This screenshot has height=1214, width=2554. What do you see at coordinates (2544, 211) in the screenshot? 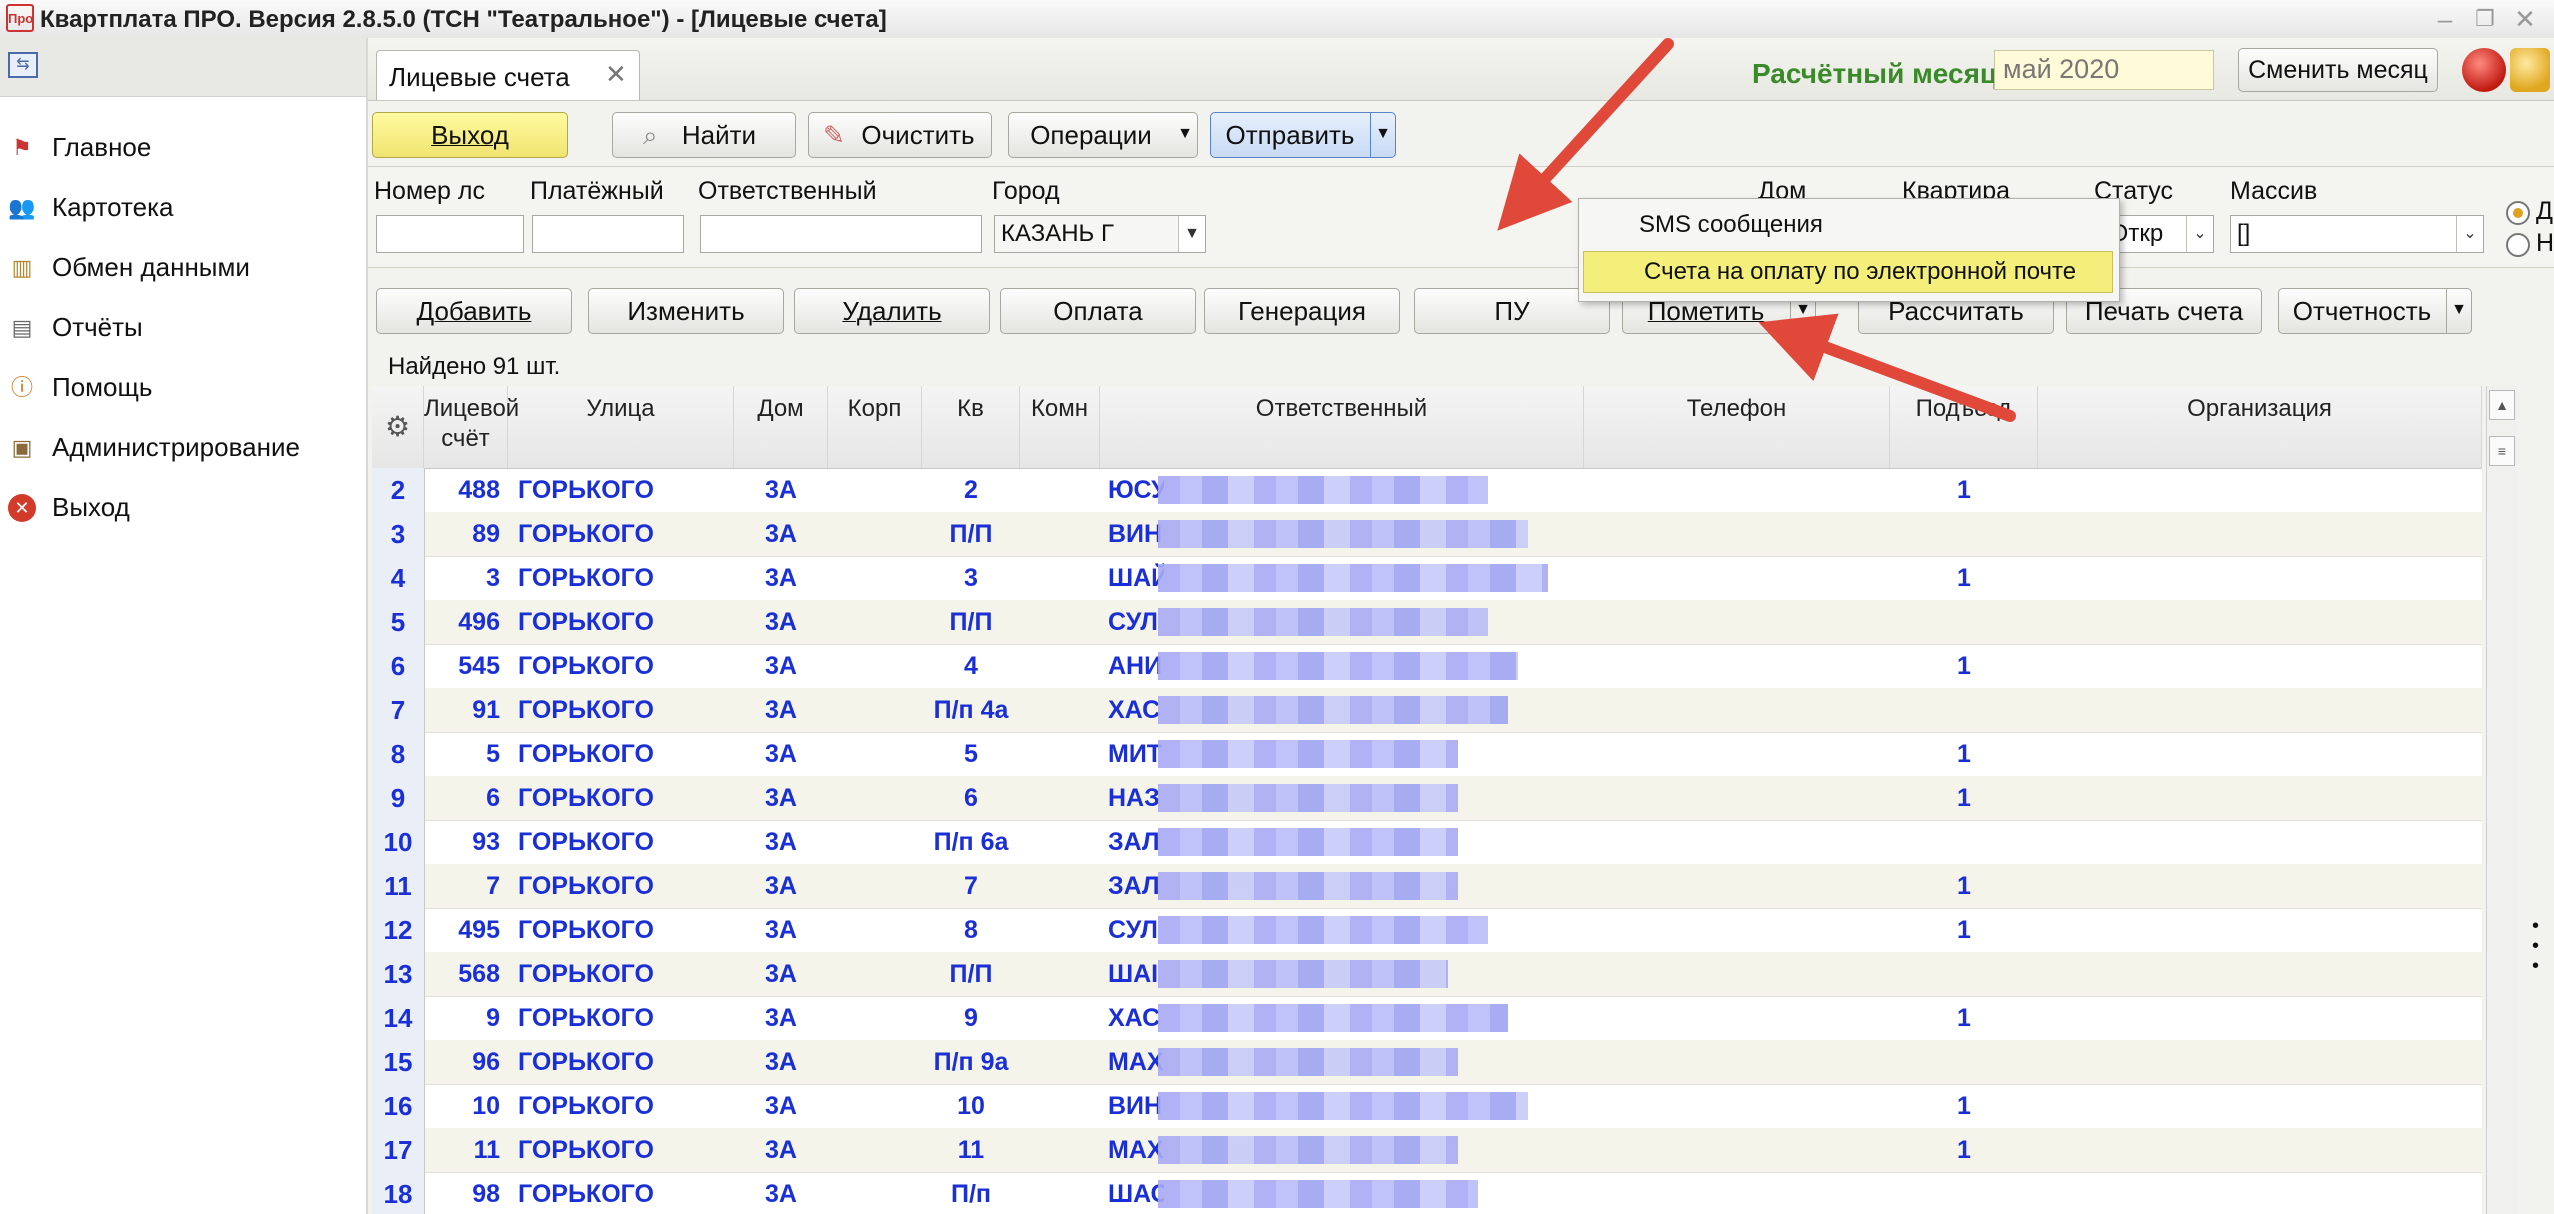
I see `radio-option-1-label: Д` at bounding box center [2544, 211].